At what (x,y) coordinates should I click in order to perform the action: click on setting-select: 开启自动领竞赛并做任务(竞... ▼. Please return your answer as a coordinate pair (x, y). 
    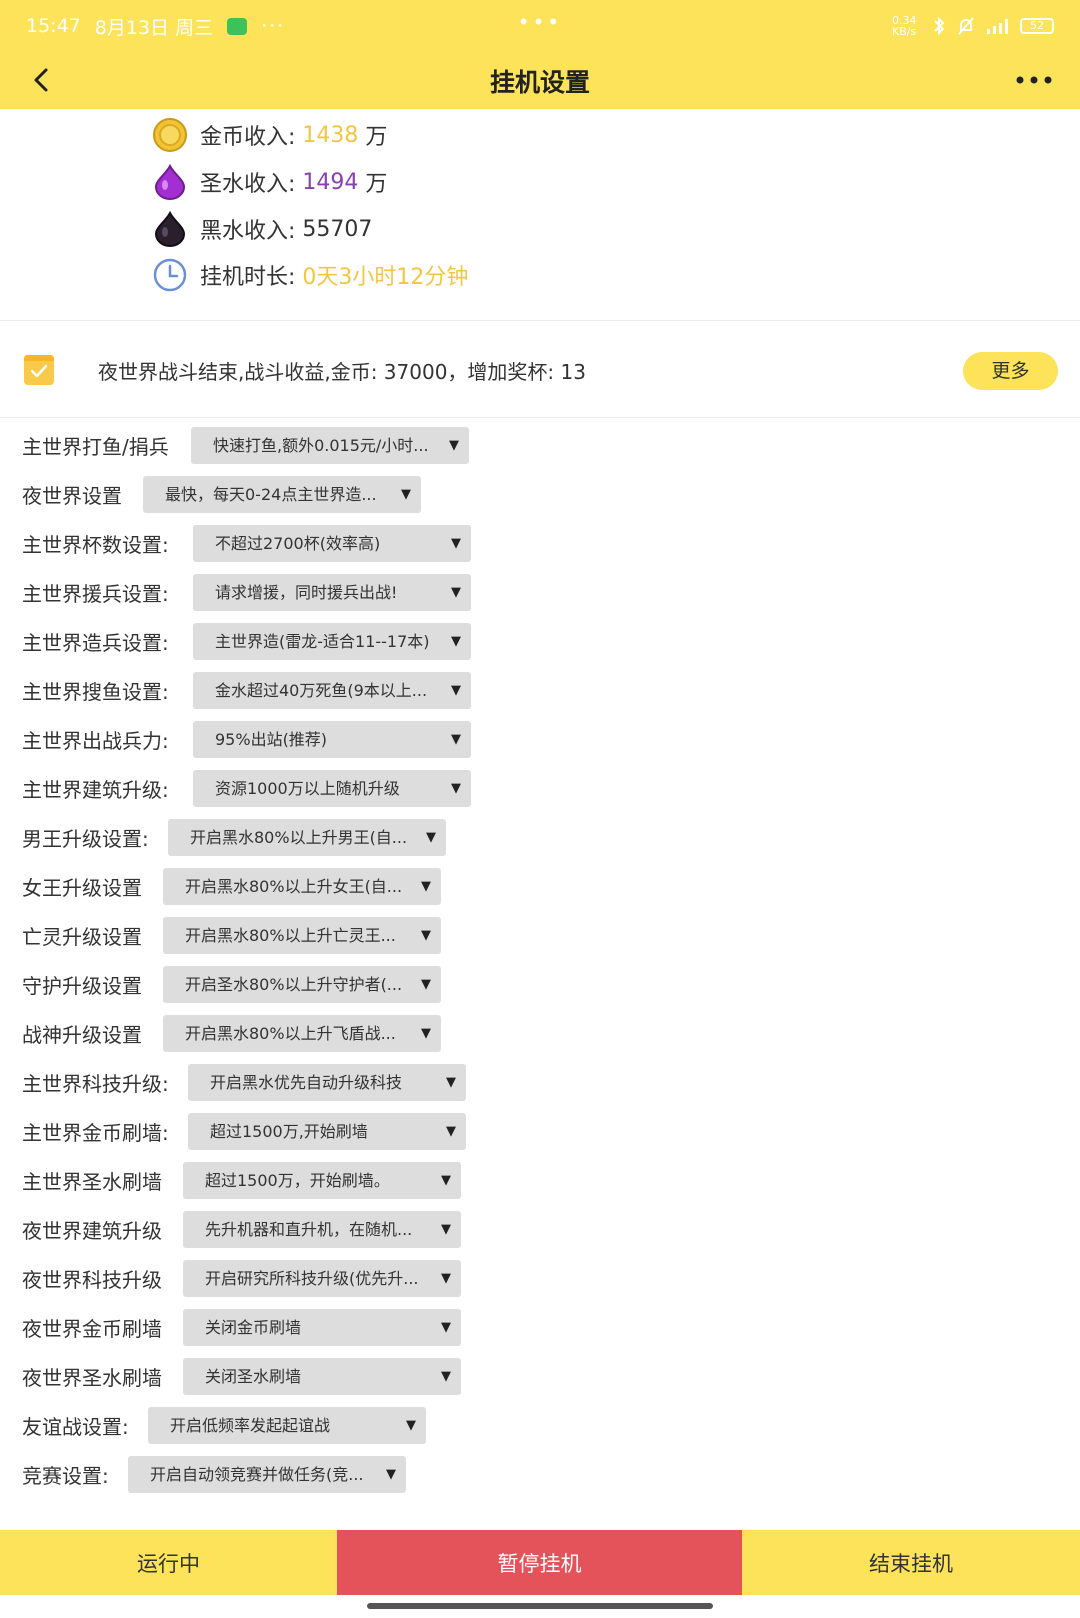
    Looking at the image, I should click on (267, 1474).